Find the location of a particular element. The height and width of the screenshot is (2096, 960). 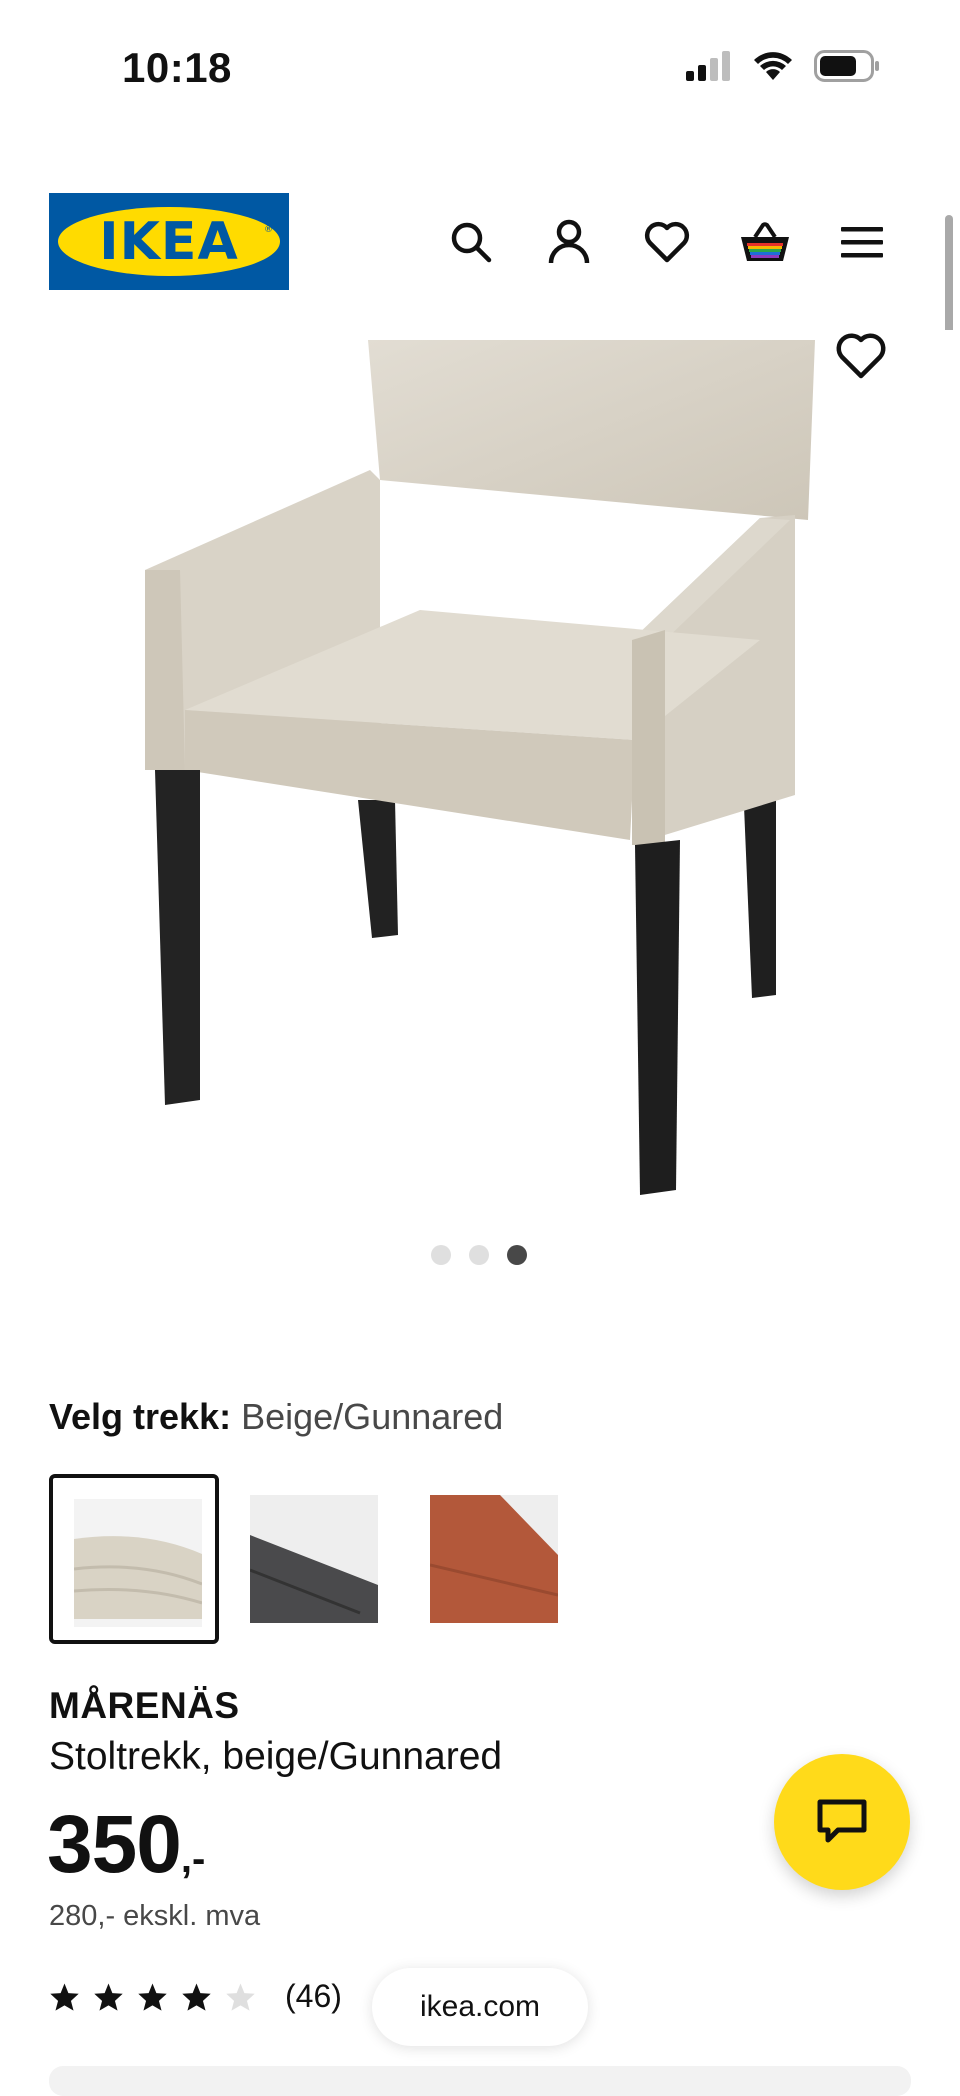

variant-label: Velg trekk: is located at coordinates (140, 1416).